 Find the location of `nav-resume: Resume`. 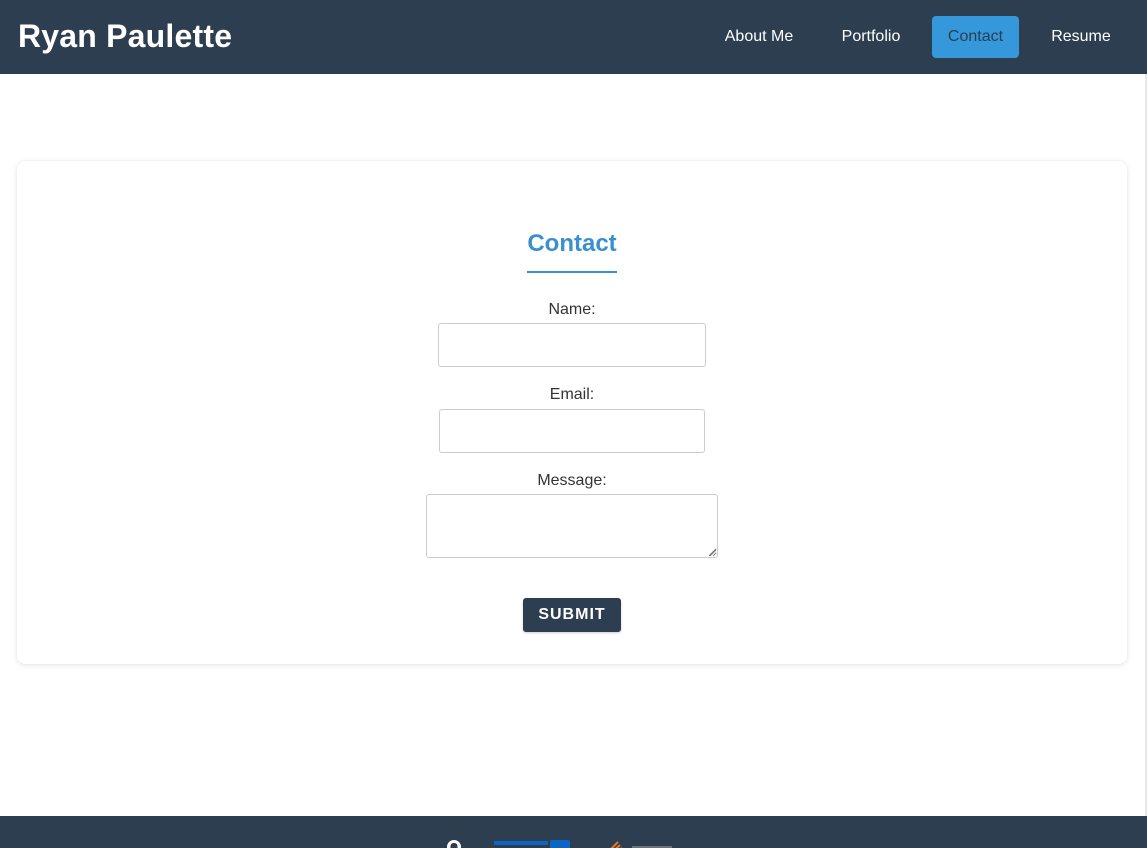

nav-resume: Resume is located at coordinates (1081, 37).